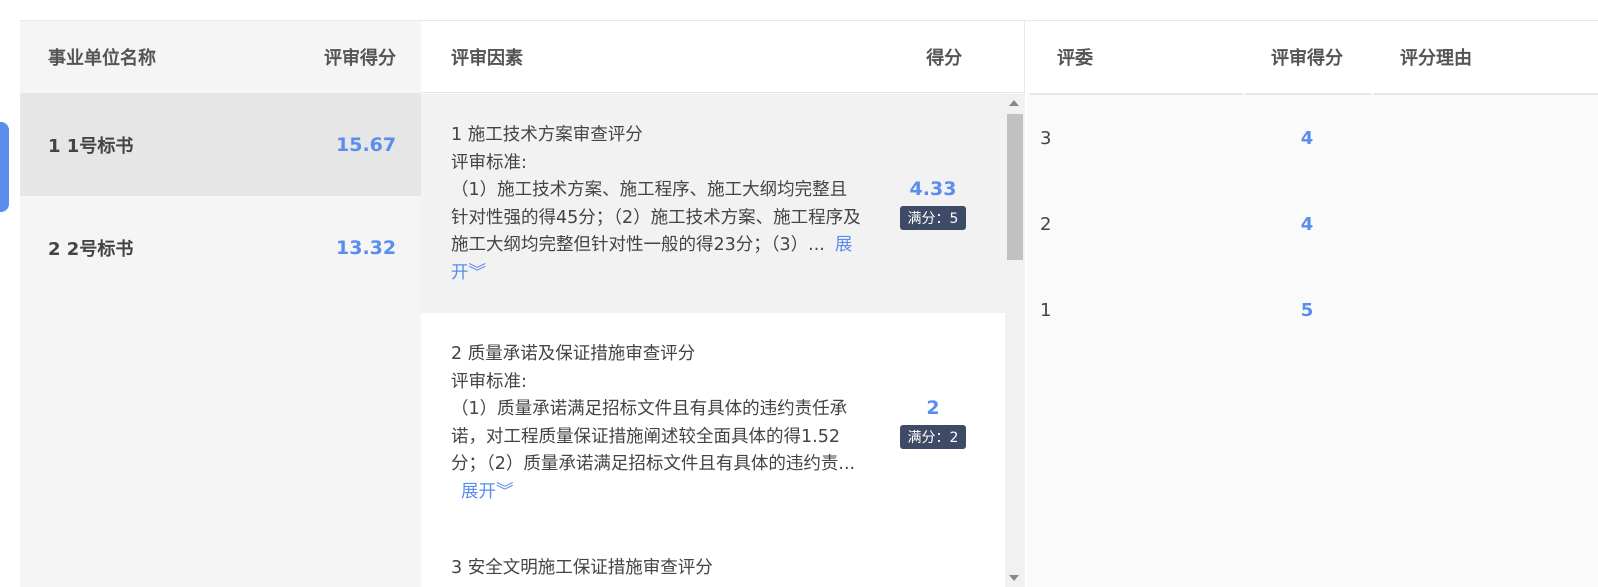 This screenshot has height=587, width=1598. I want to click on judge-name: 2, so click(1046, 224).